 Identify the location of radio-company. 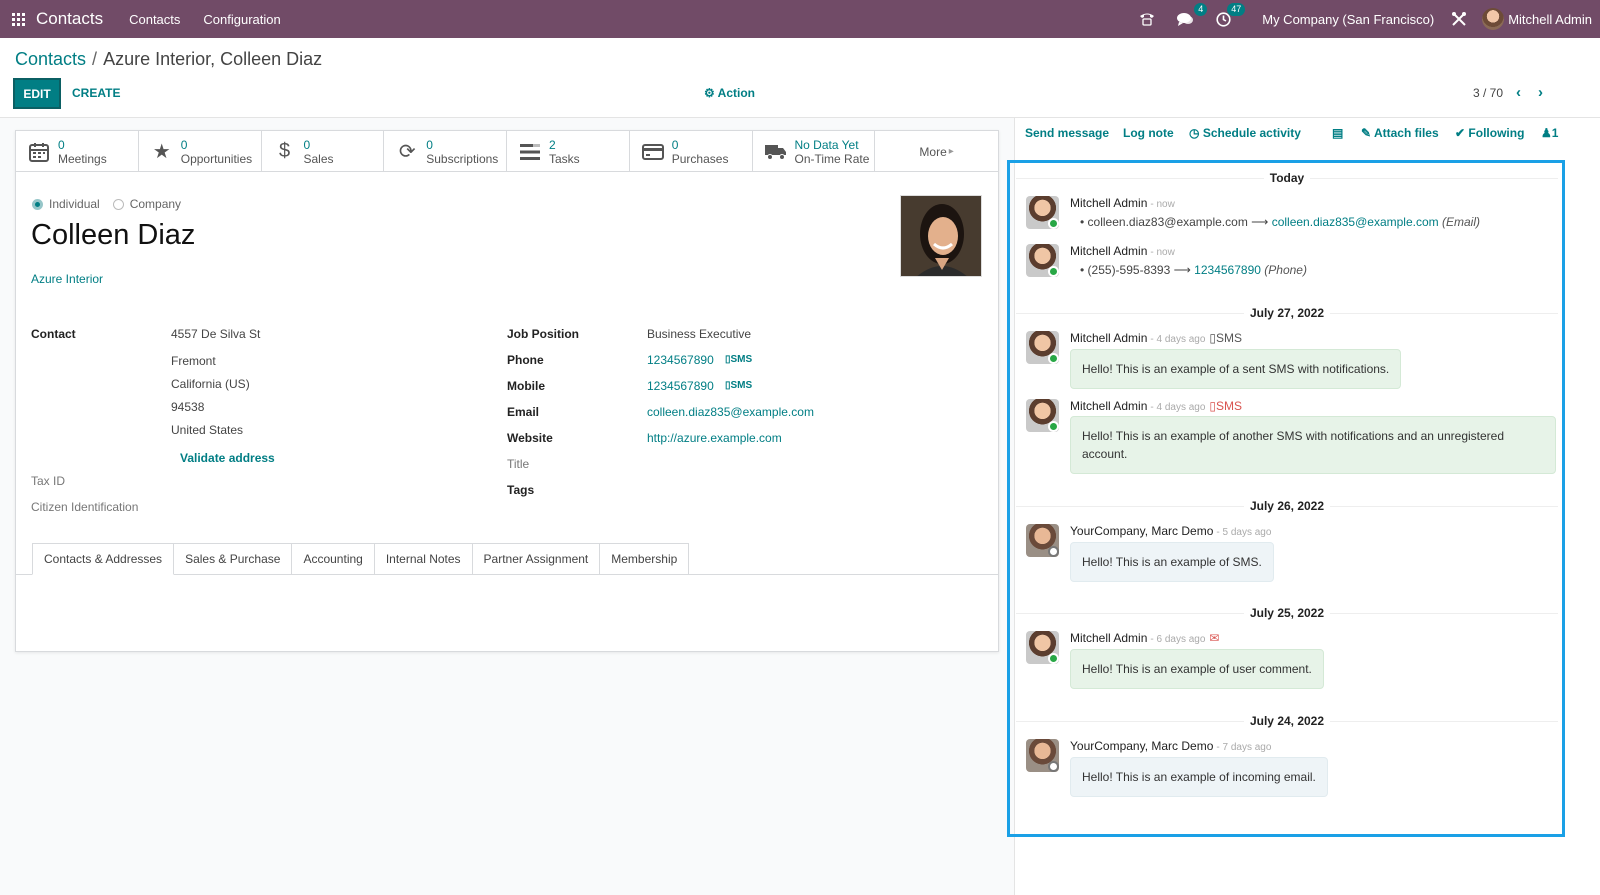
(118, 204).